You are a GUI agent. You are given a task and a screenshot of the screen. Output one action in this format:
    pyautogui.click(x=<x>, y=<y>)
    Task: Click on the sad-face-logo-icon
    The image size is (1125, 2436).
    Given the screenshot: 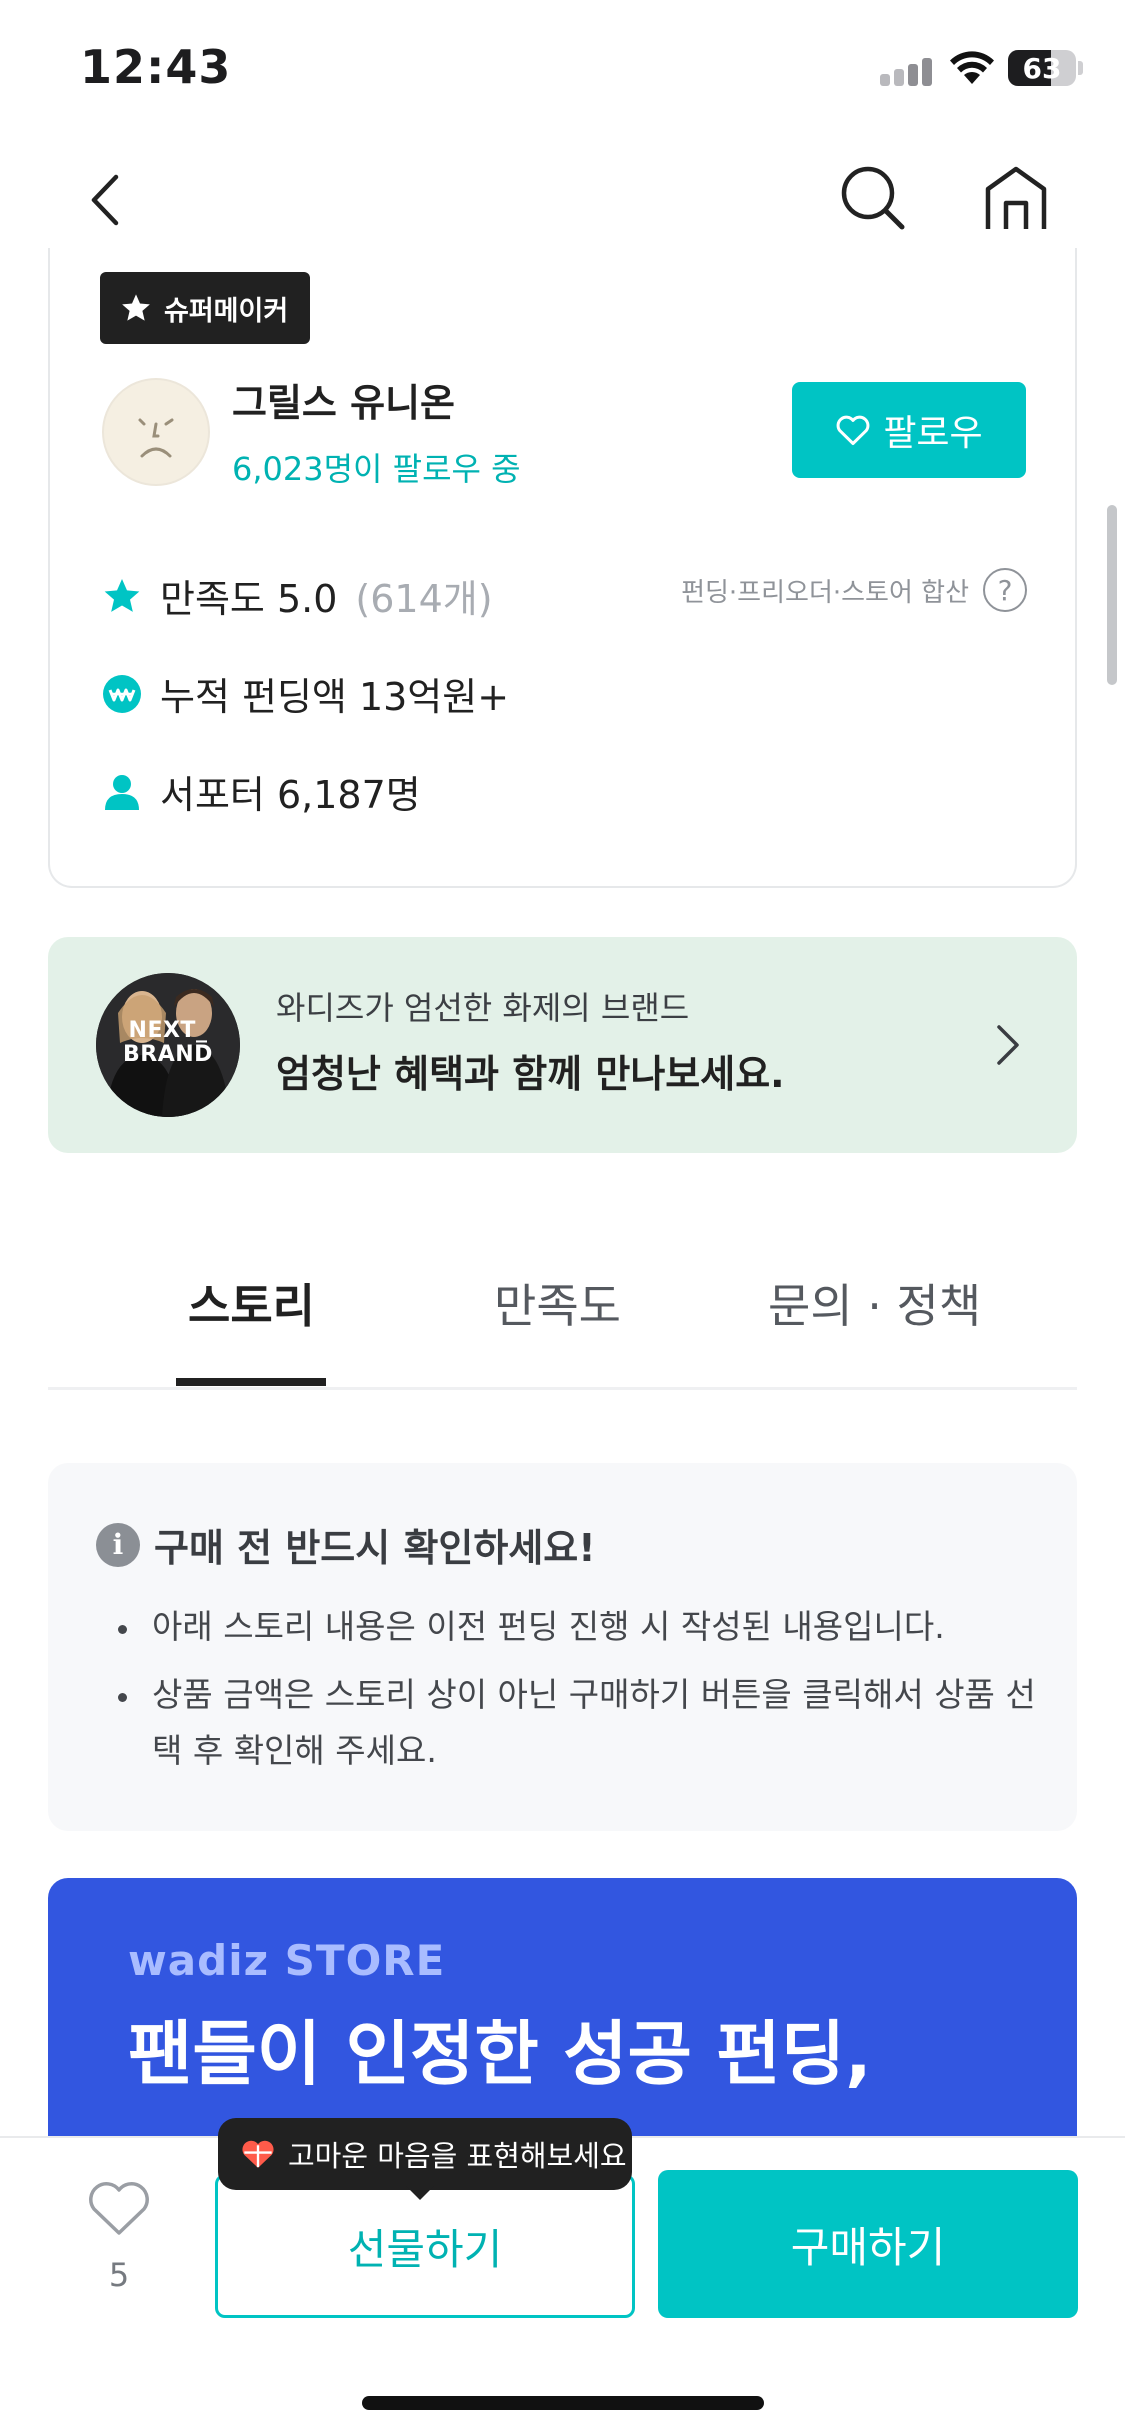 What is the action you would take?
    pyautogui.click(x=156, y=438)
    